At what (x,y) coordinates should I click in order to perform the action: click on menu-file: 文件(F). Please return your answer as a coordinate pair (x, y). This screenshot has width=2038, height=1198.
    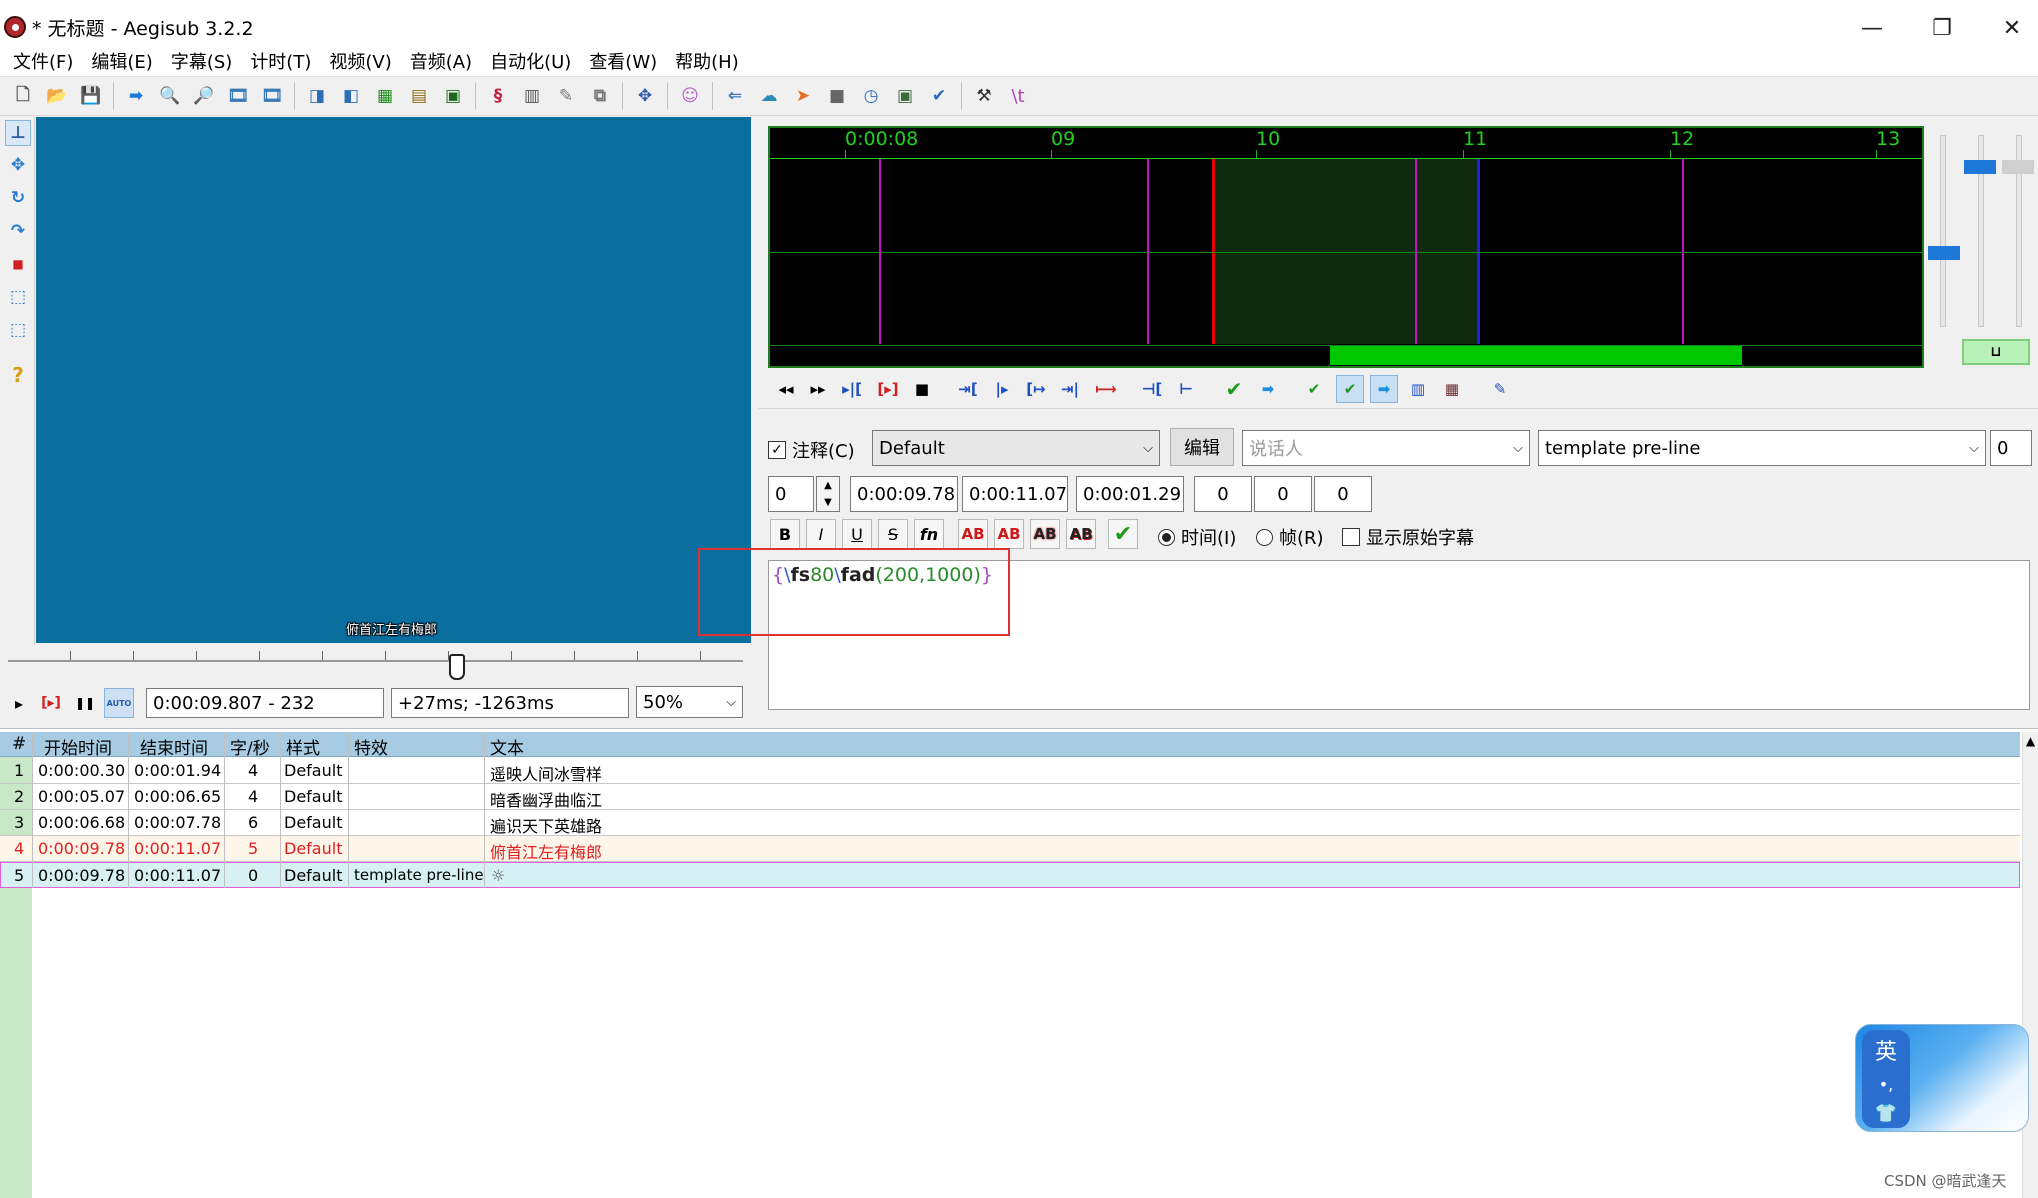
    Looking at the image, I should click on (43, 61).